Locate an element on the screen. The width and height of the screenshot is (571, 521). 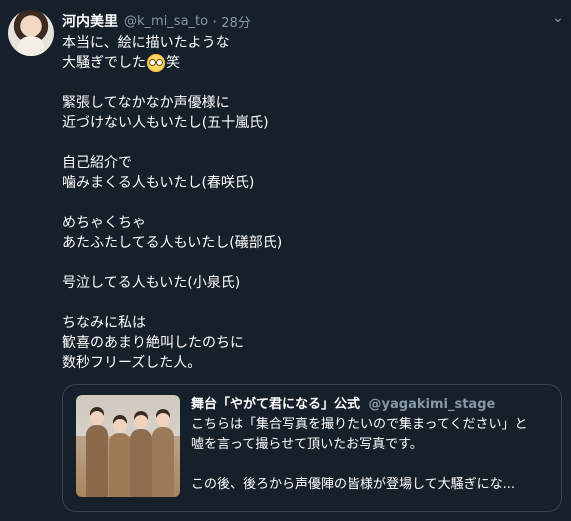
tweet-line: 数秒フリーズした人。 is located at coordinates (132, 363).